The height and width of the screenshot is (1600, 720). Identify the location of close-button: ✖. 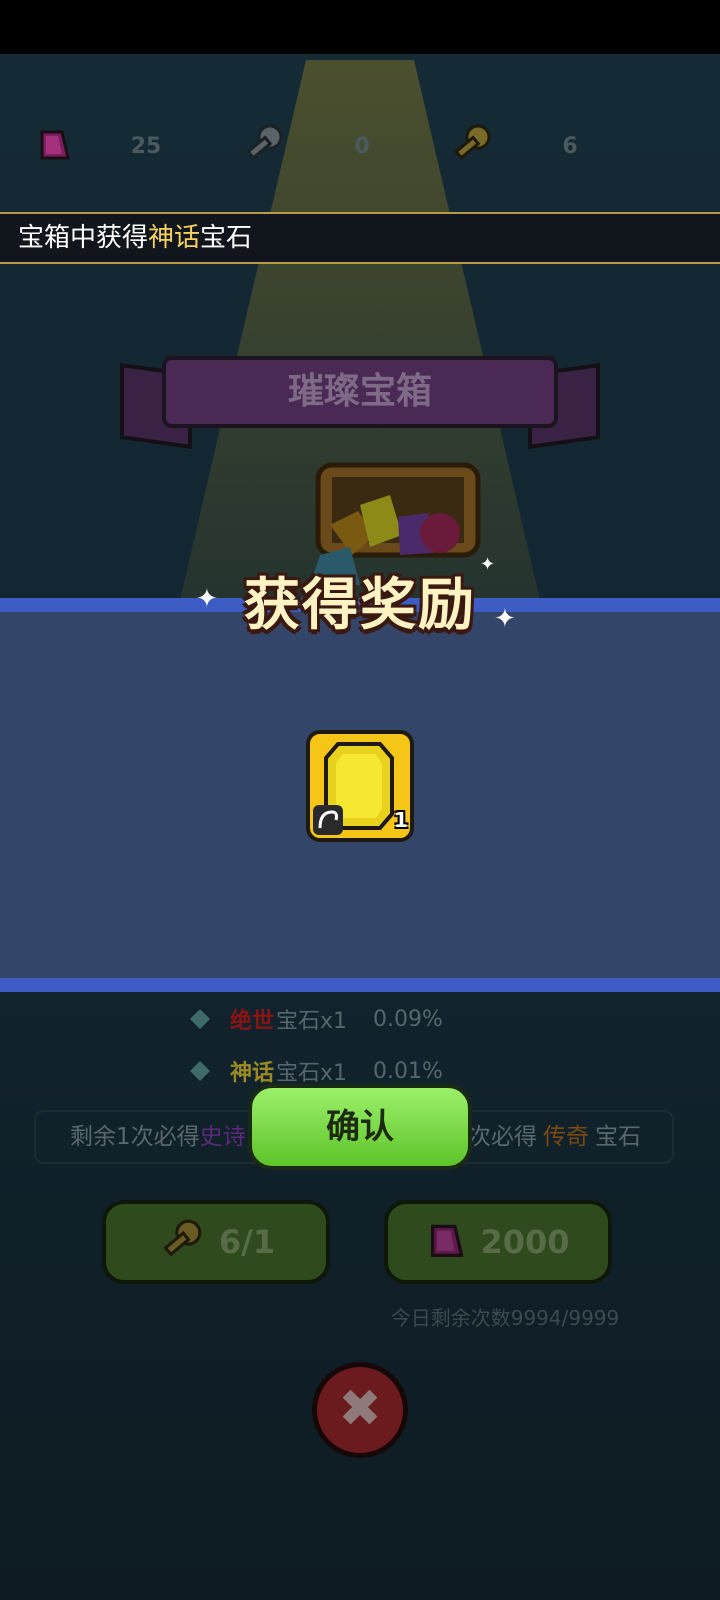
(360, 1410).